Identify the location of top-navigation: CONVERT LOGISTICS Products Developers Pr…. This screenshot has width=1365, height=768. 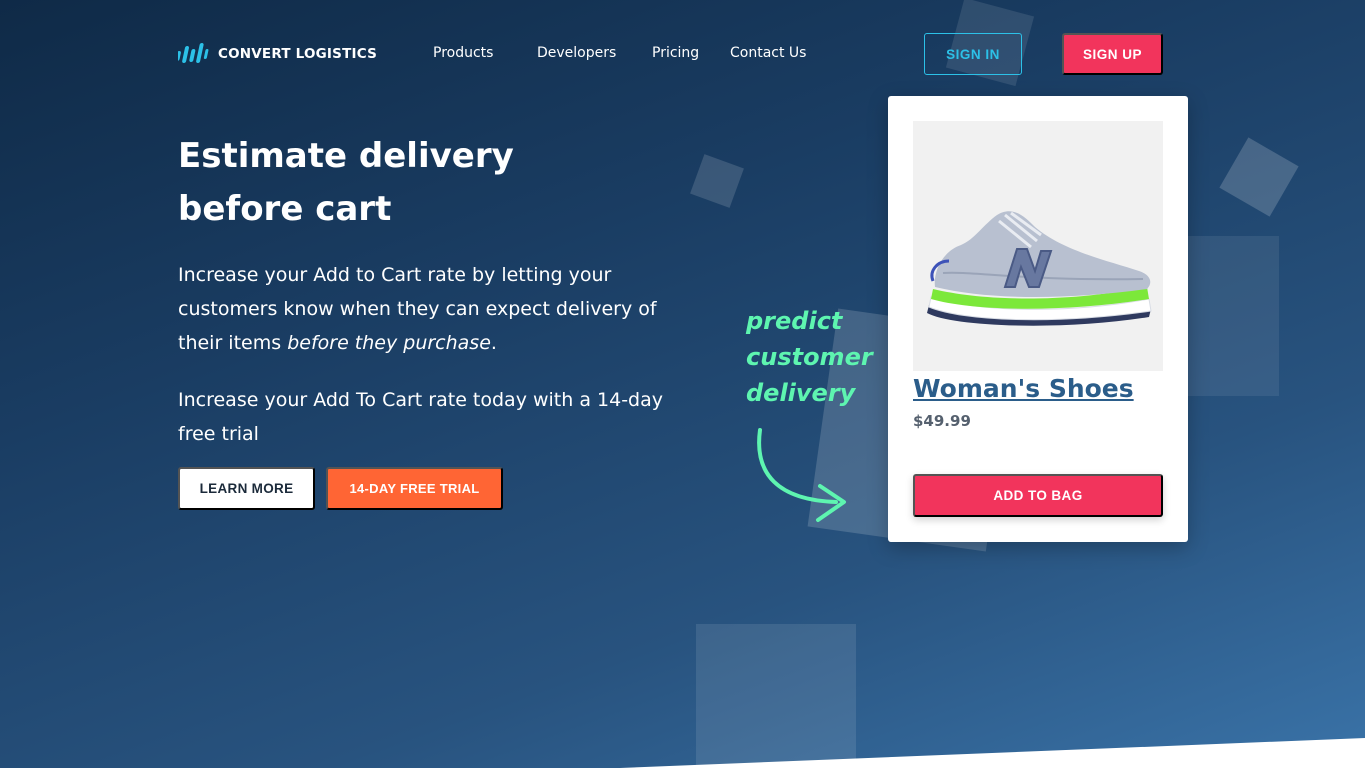
(682, 54).